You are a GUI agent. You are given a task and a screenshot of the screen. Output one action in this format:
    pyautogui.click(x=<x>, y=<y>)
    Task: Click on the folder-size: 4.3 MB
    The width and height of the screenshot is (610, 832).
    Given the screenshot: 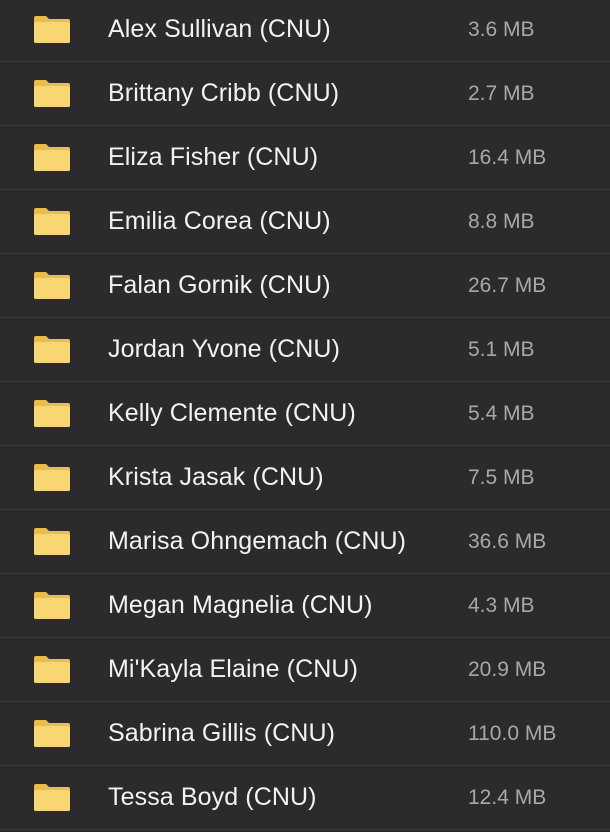 What is the action you would take?
    pyautogui.click(x=501, y=605)
    